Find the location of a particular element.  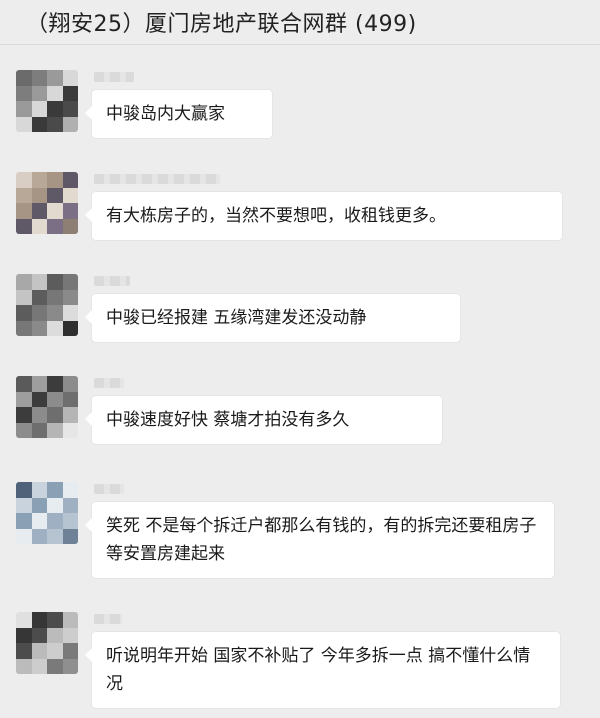

chat-title: （翔安25）厦门房地产联合网群 (499) is located at coordinates (221, 22).